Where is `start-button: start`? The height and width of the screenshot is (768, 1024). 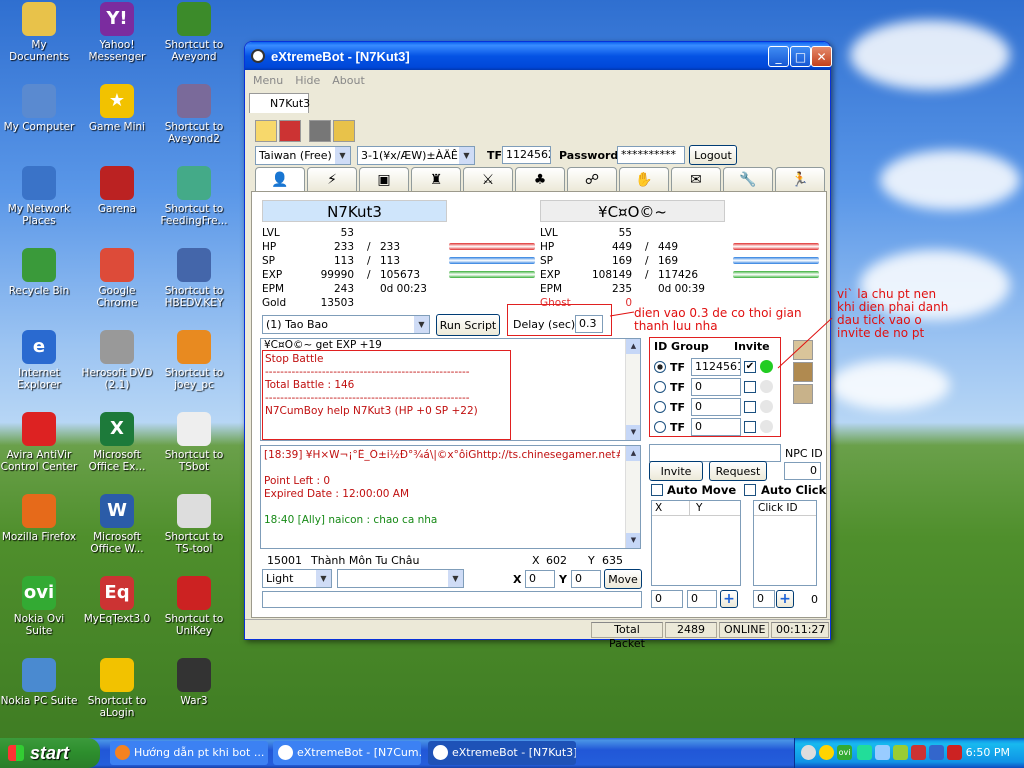 start-button: start is located at coordinates (50, 753).